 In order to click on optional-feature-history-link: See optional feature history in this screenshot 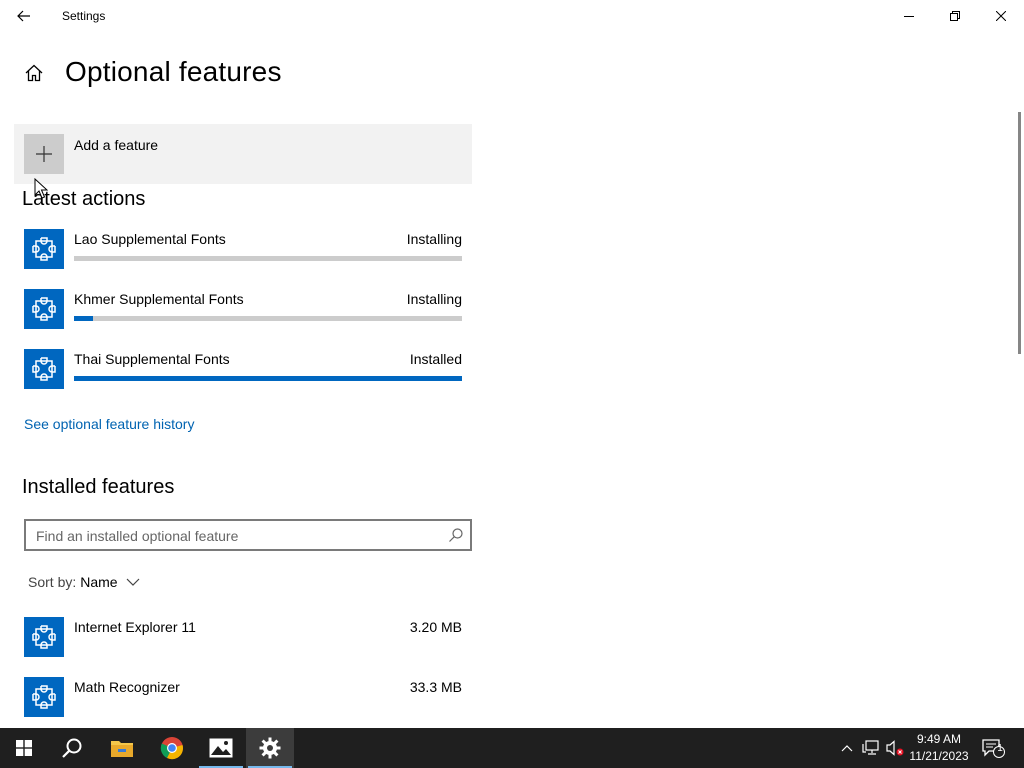, I will do `click(109, 424)`.